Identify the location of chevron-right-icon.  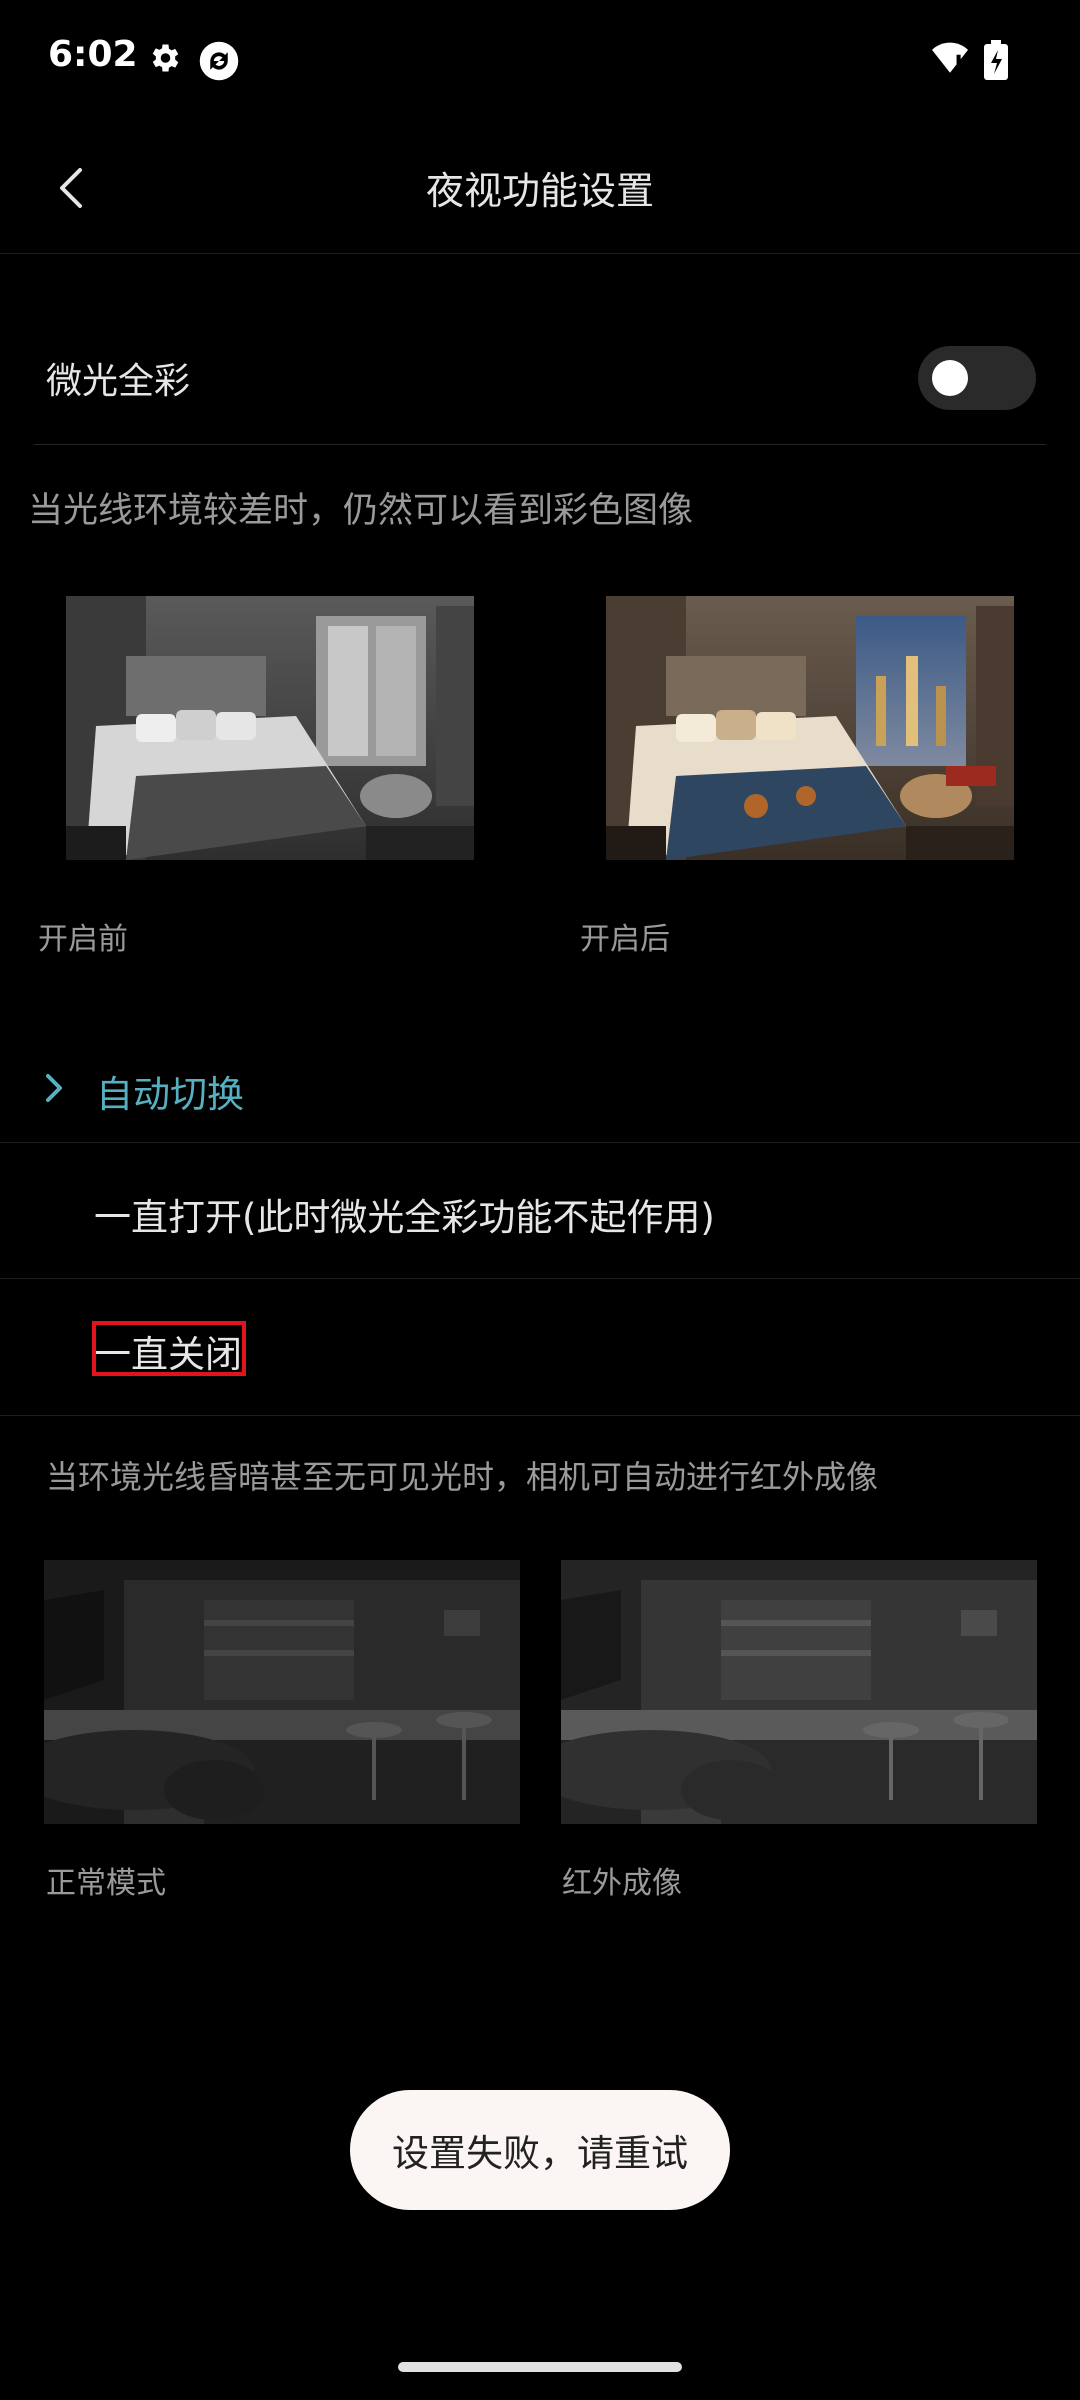
(54, 1090).